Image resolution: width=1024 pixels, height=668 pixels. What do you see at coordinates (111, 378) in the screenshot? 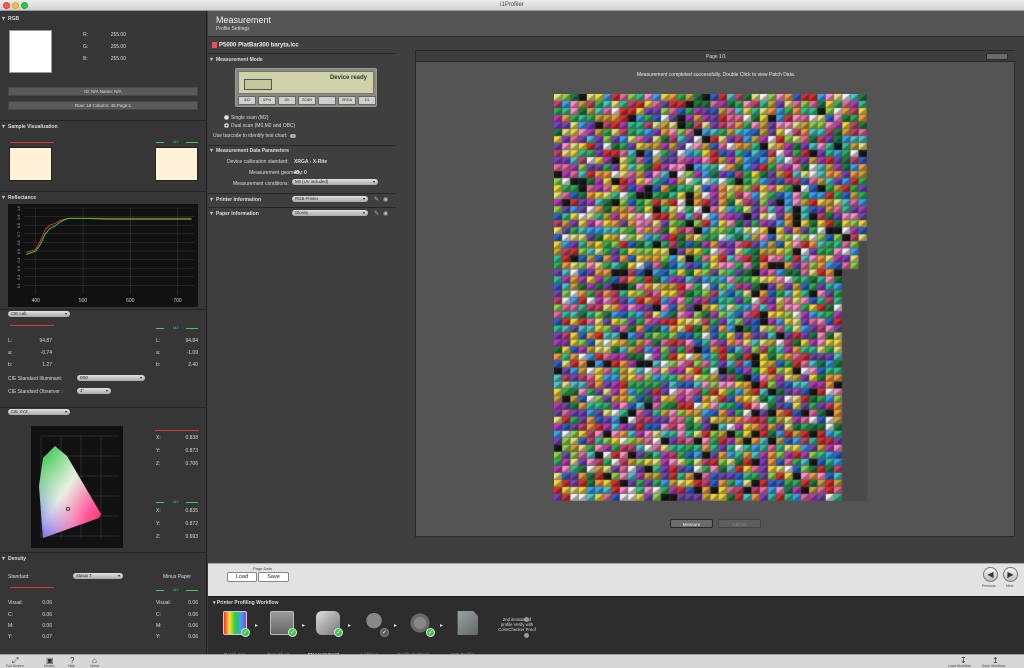
I see `illuminant-select: D50` at bounding box center [111, 378].